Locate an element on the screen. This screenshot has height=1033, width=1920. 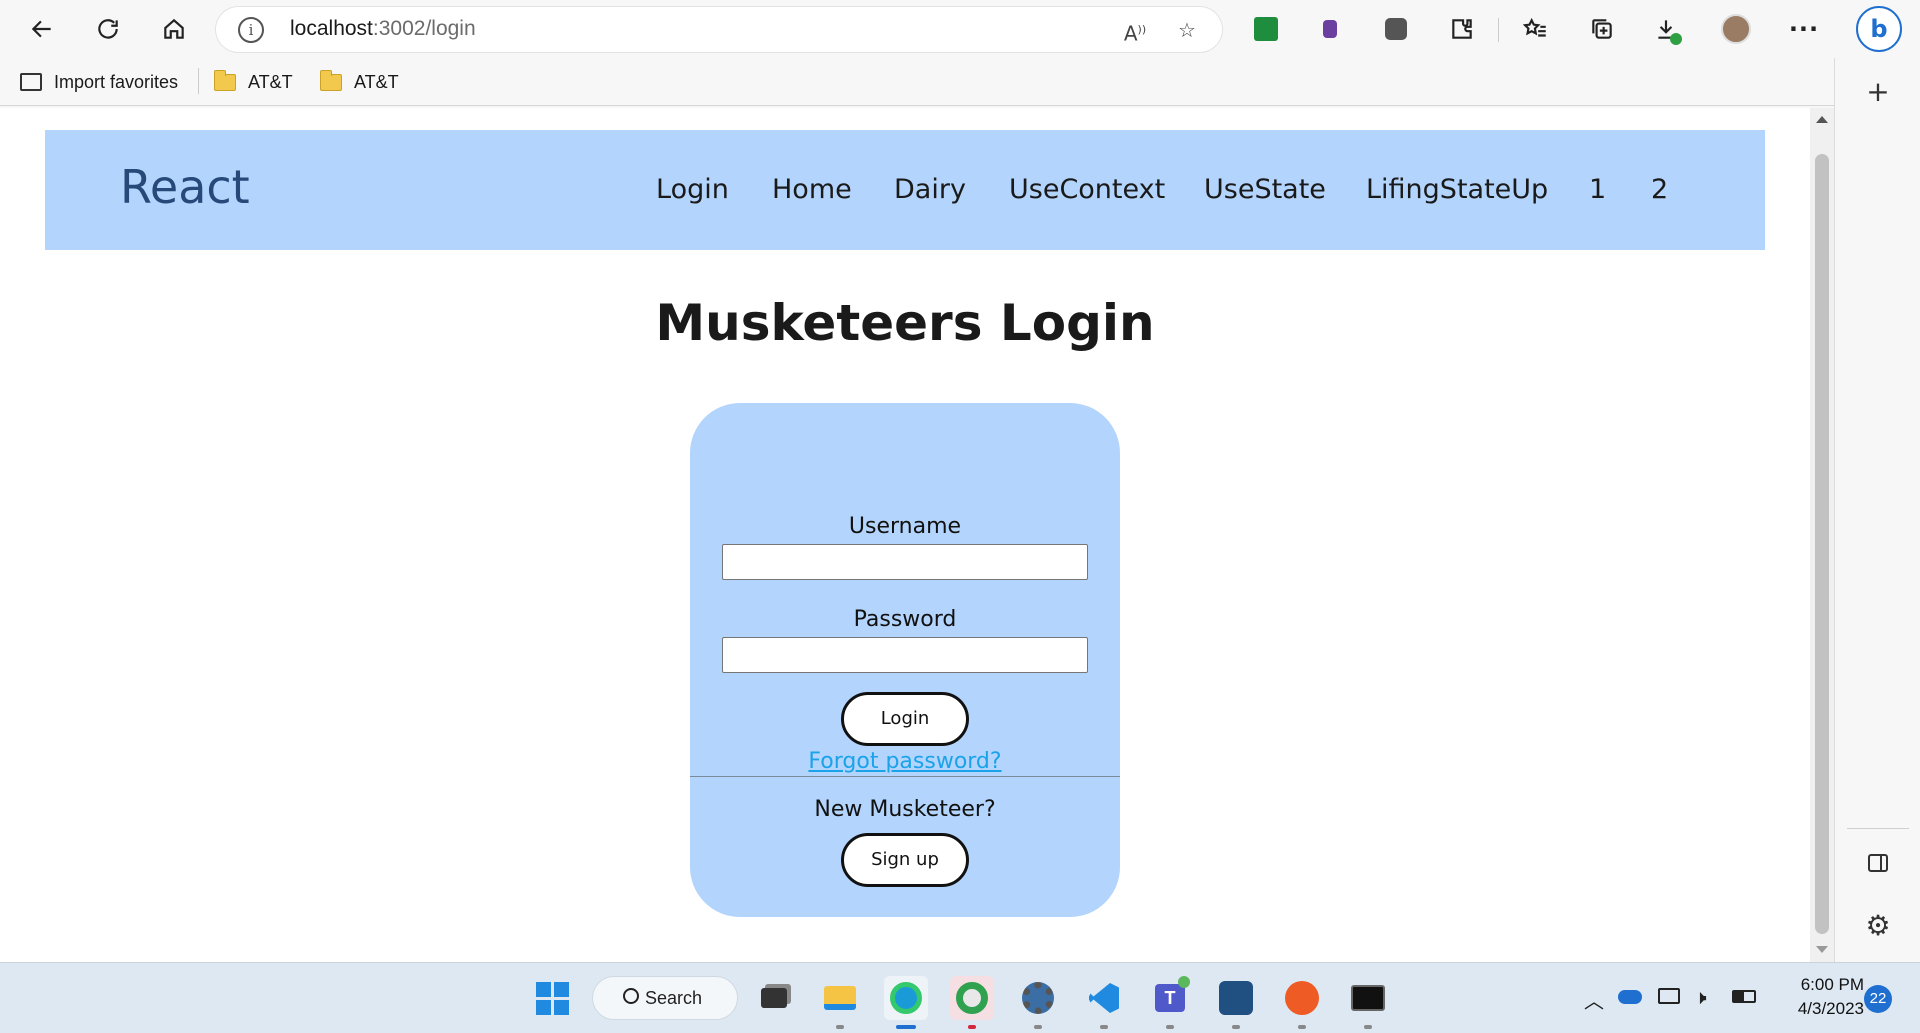
windows-taskbar: Search T ︿ 🕨 6:00 PM 4/3/2023 22 is located at coordinates (960, 997).